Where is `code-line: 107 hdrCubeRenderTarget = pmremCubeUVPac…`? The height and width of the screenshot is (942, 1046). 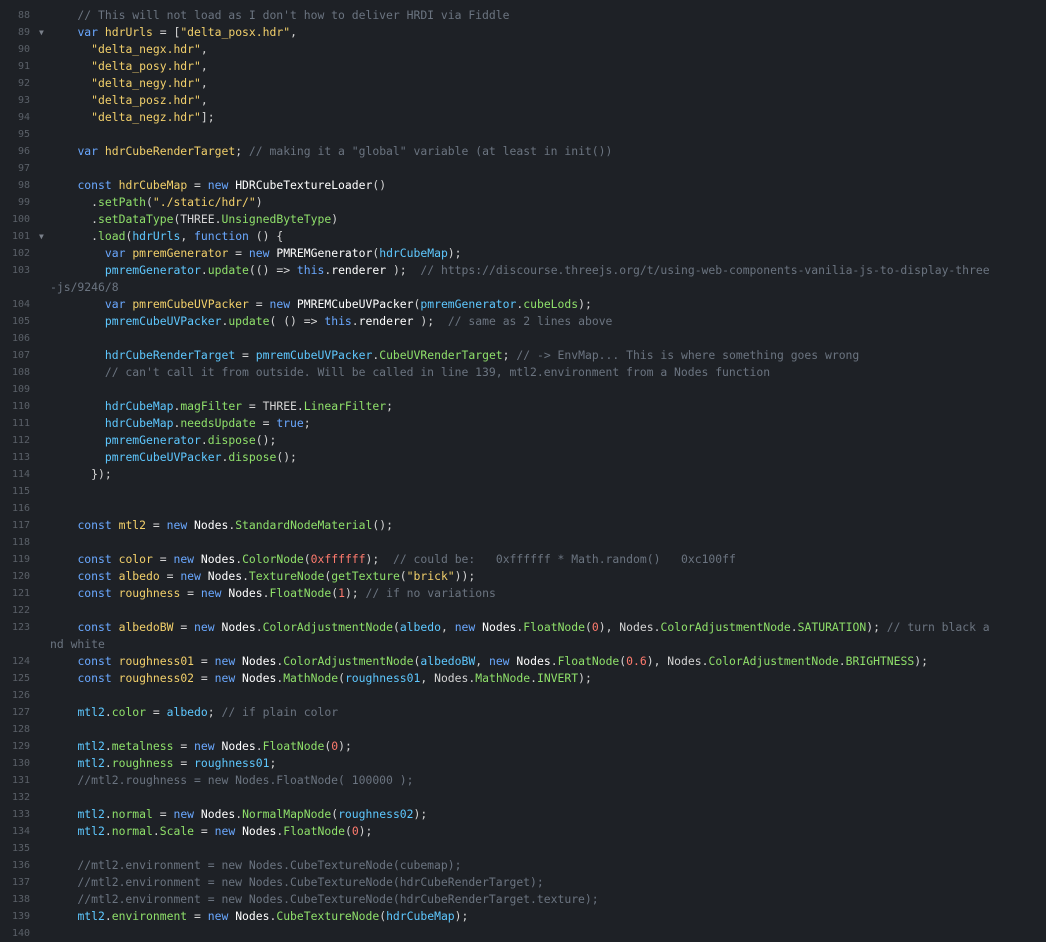
code-line: 107 hdrCubeRenderTarget = pmremCubeUVPac… is located at coordinates (523, 355).